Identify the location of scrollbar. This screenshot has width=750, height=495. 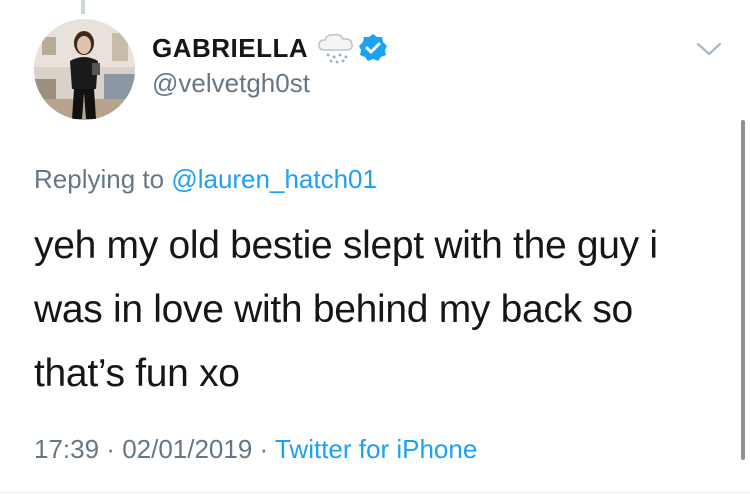
(743, 290).